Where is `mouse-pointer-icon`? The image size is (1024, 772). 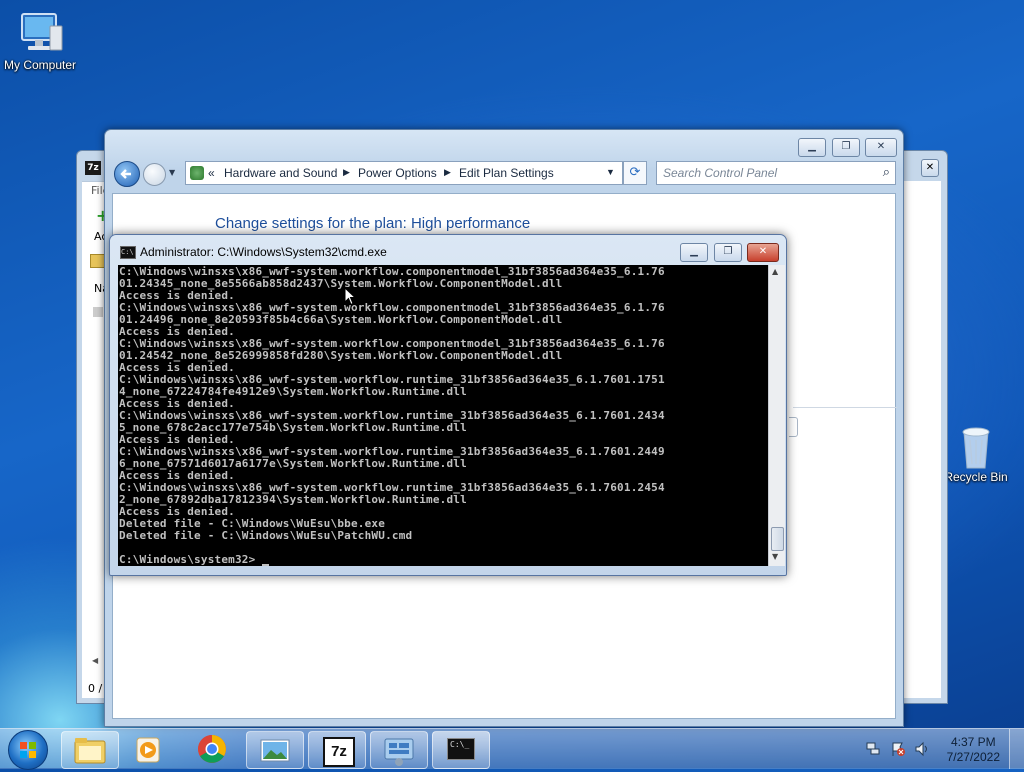
mouse-pointer-icon is located at coordinates (350, 296).